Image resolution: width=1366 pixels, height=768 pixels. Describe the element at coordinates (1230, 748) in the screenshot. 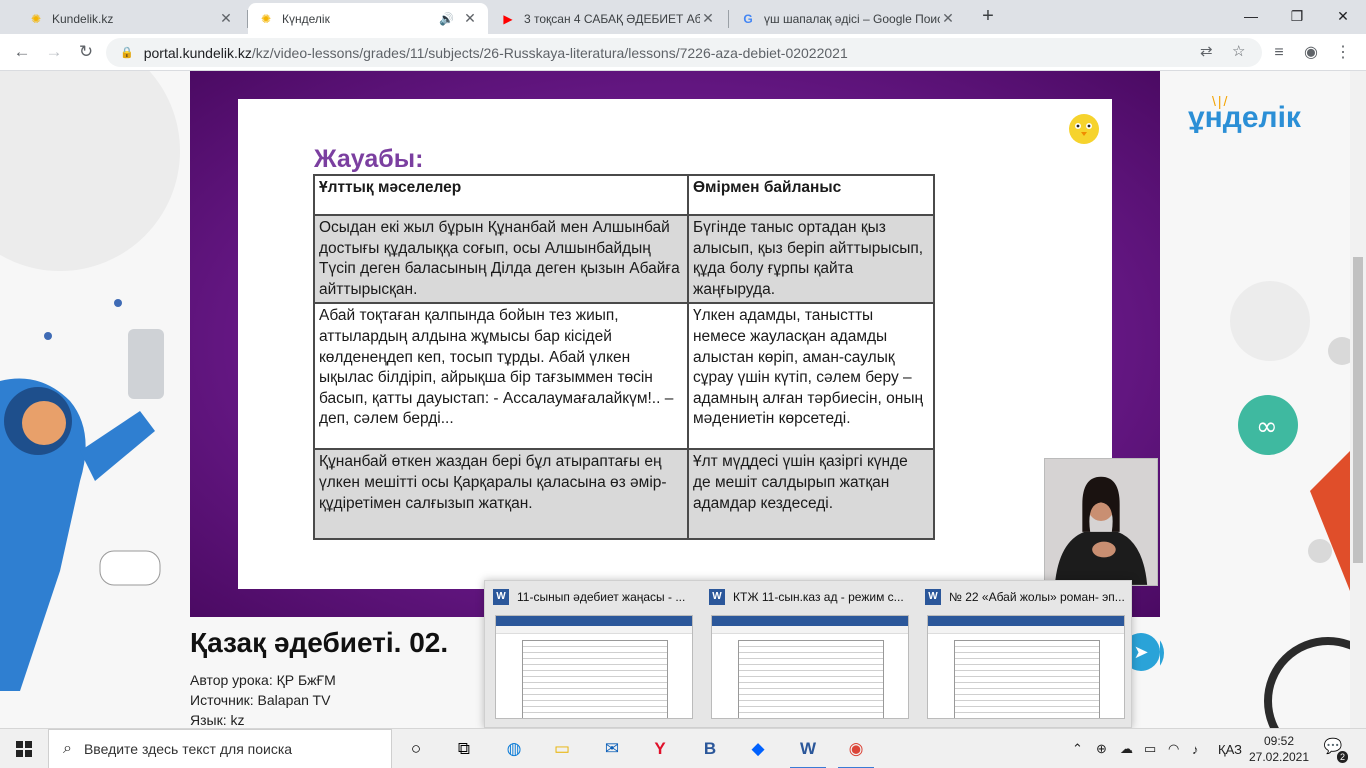

I see `language-indicator: ҚАЗ` at that location.